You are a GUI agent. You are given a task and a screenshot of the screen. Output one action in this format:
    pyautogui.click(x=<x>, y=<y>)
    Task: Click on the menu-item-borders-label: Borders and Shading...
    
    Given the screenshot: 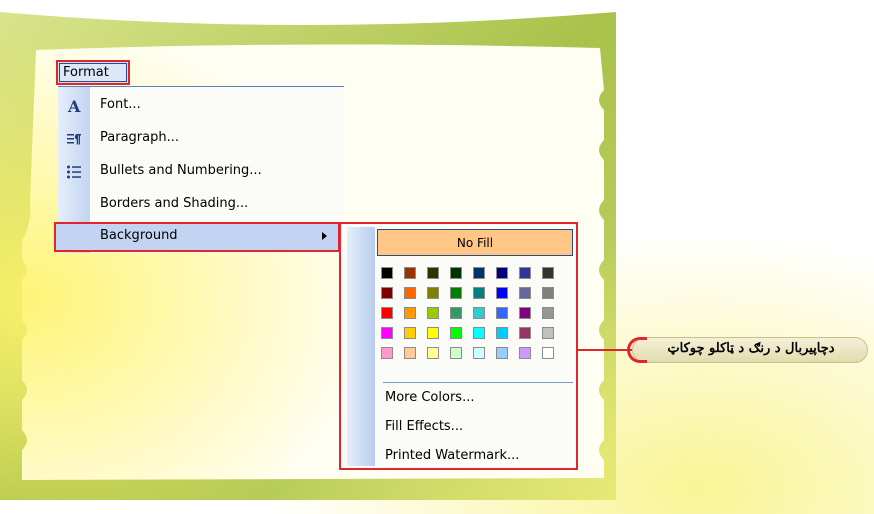 What is the action you would take?
    pyautogui.click(x=174, y=203)
    